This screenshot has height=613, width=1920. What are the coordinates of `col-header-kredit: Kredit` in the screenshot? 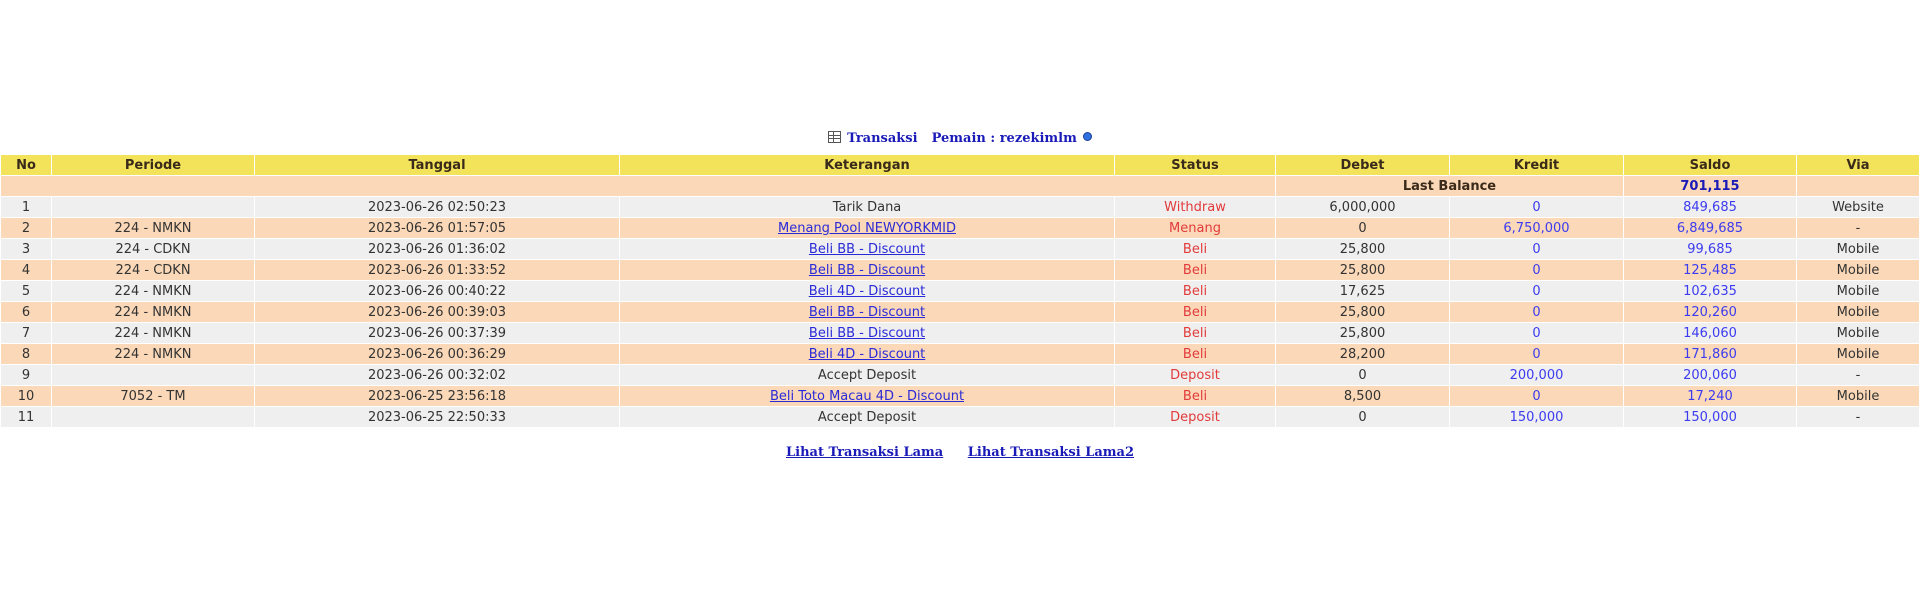 It's located at (1536, 165).